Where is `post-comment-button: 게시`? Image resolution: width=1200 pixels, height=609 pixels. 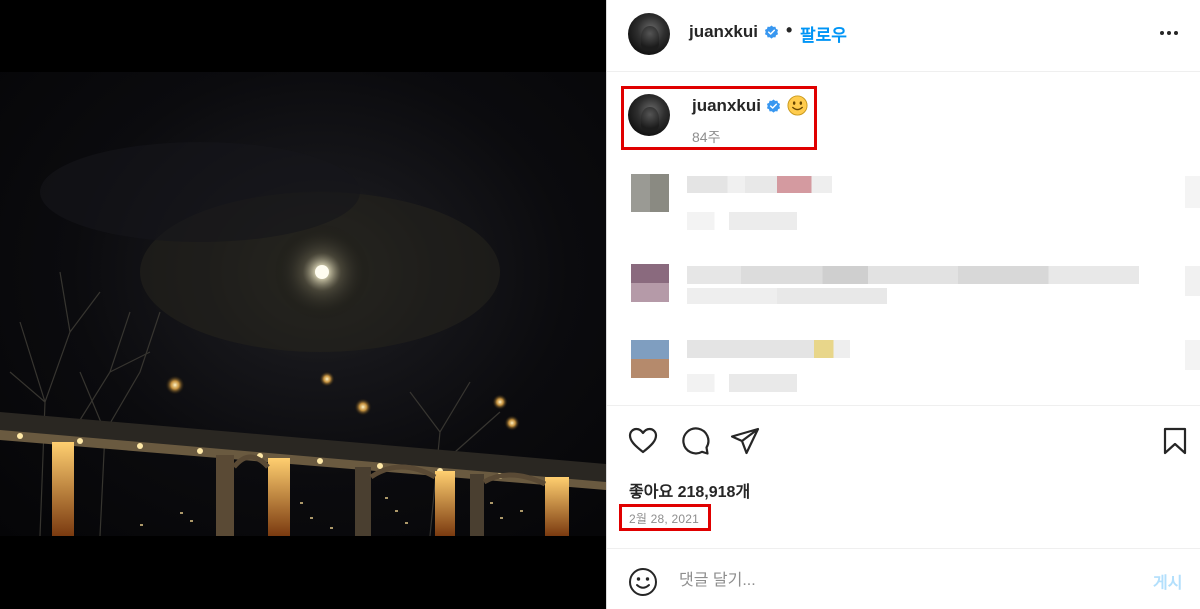
post-comment-button: 게시 is located at coordinates (1167, 581).